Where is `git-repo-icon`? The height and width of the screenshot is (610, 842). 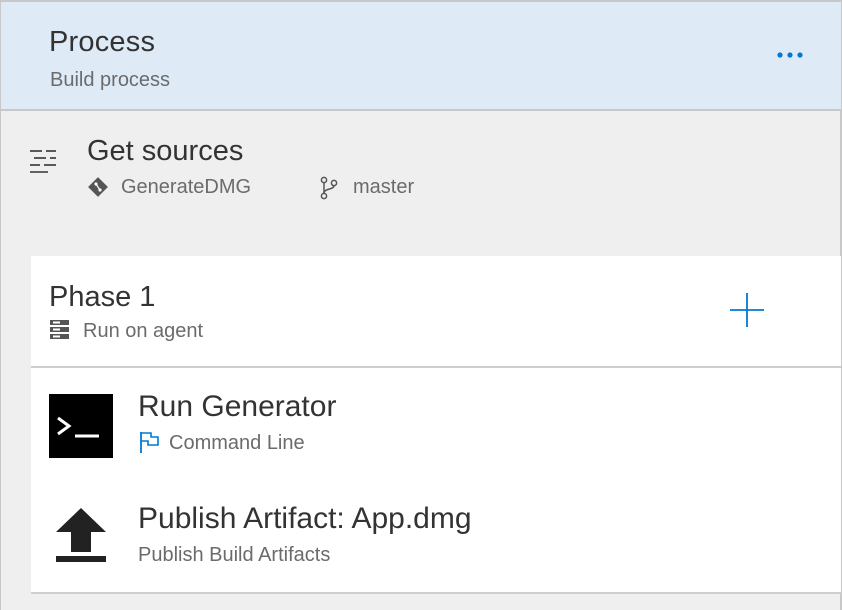 git-repo-icon is located at coordinates (98, 187).